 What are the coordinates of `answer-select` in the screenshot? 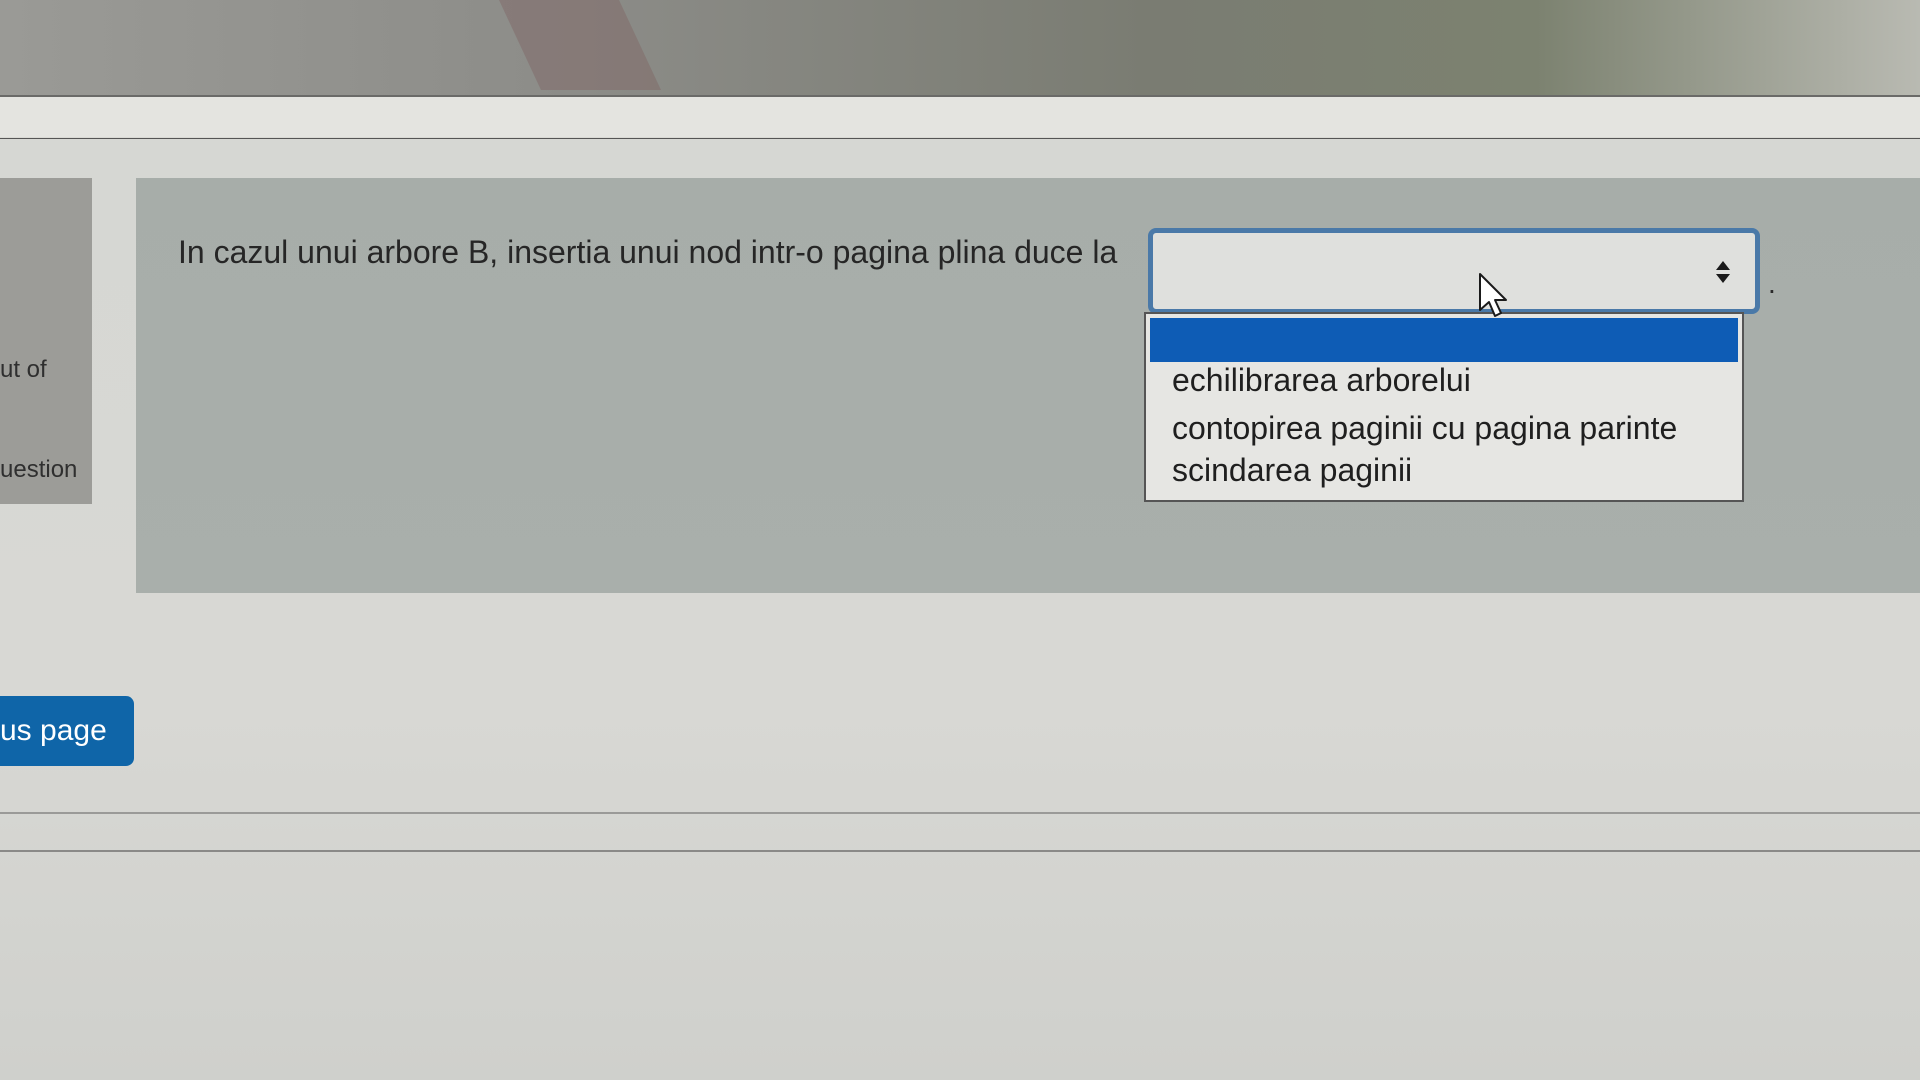 It's located at (1454, 271).